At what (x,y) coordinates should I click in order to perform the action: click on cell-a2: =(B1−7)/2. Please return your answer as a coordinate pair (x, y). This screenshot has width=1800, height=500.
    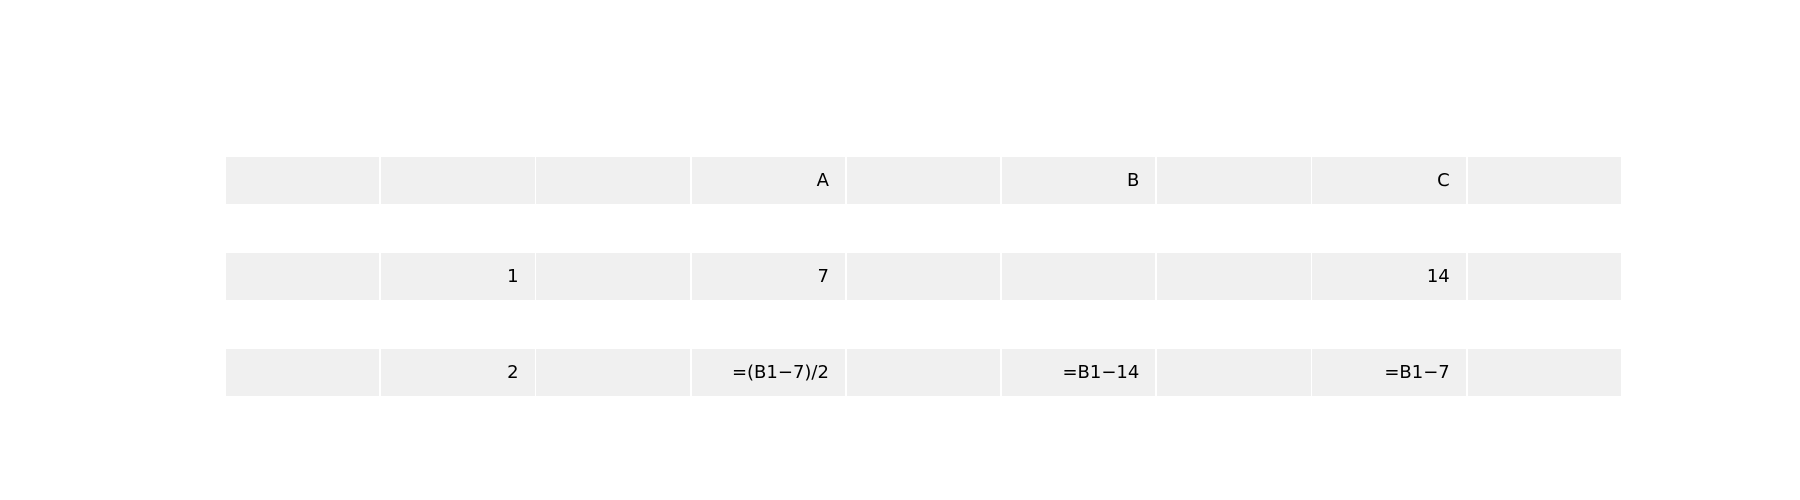
    Looking at the image, I should click on (768, 372).